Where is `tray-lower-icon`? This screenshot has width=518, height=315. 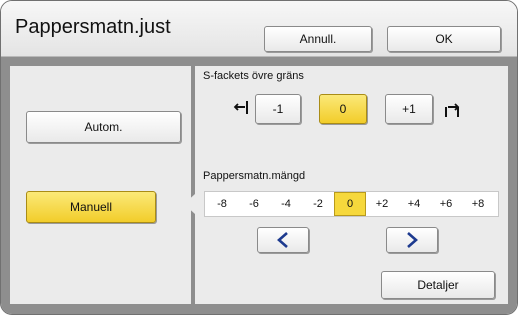
tray-lower-icon is located at coordinates (240, 107).